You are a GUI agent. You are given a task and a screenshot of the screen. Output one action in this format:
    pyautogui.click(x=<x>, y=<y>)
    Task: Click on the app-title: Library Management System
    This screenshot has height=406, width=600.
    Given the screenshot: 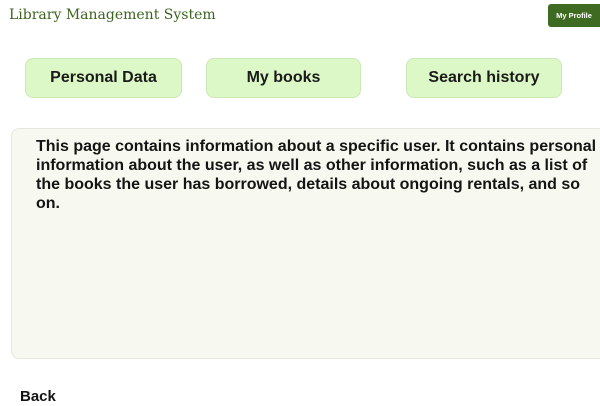 What is the action you would take?
    pyautogui.click(x=112, y=15)
    